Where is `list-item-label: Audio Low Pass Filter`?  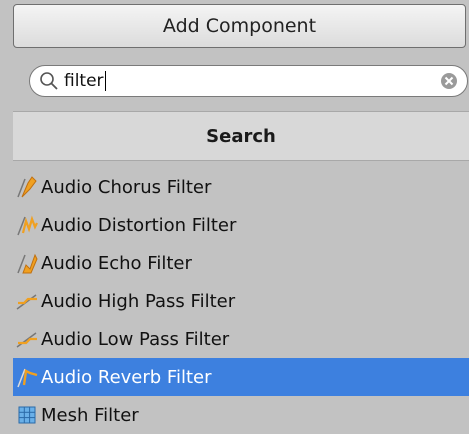
list-item-label: Audio Low Pass Filter is located at coordinates (135, 339).